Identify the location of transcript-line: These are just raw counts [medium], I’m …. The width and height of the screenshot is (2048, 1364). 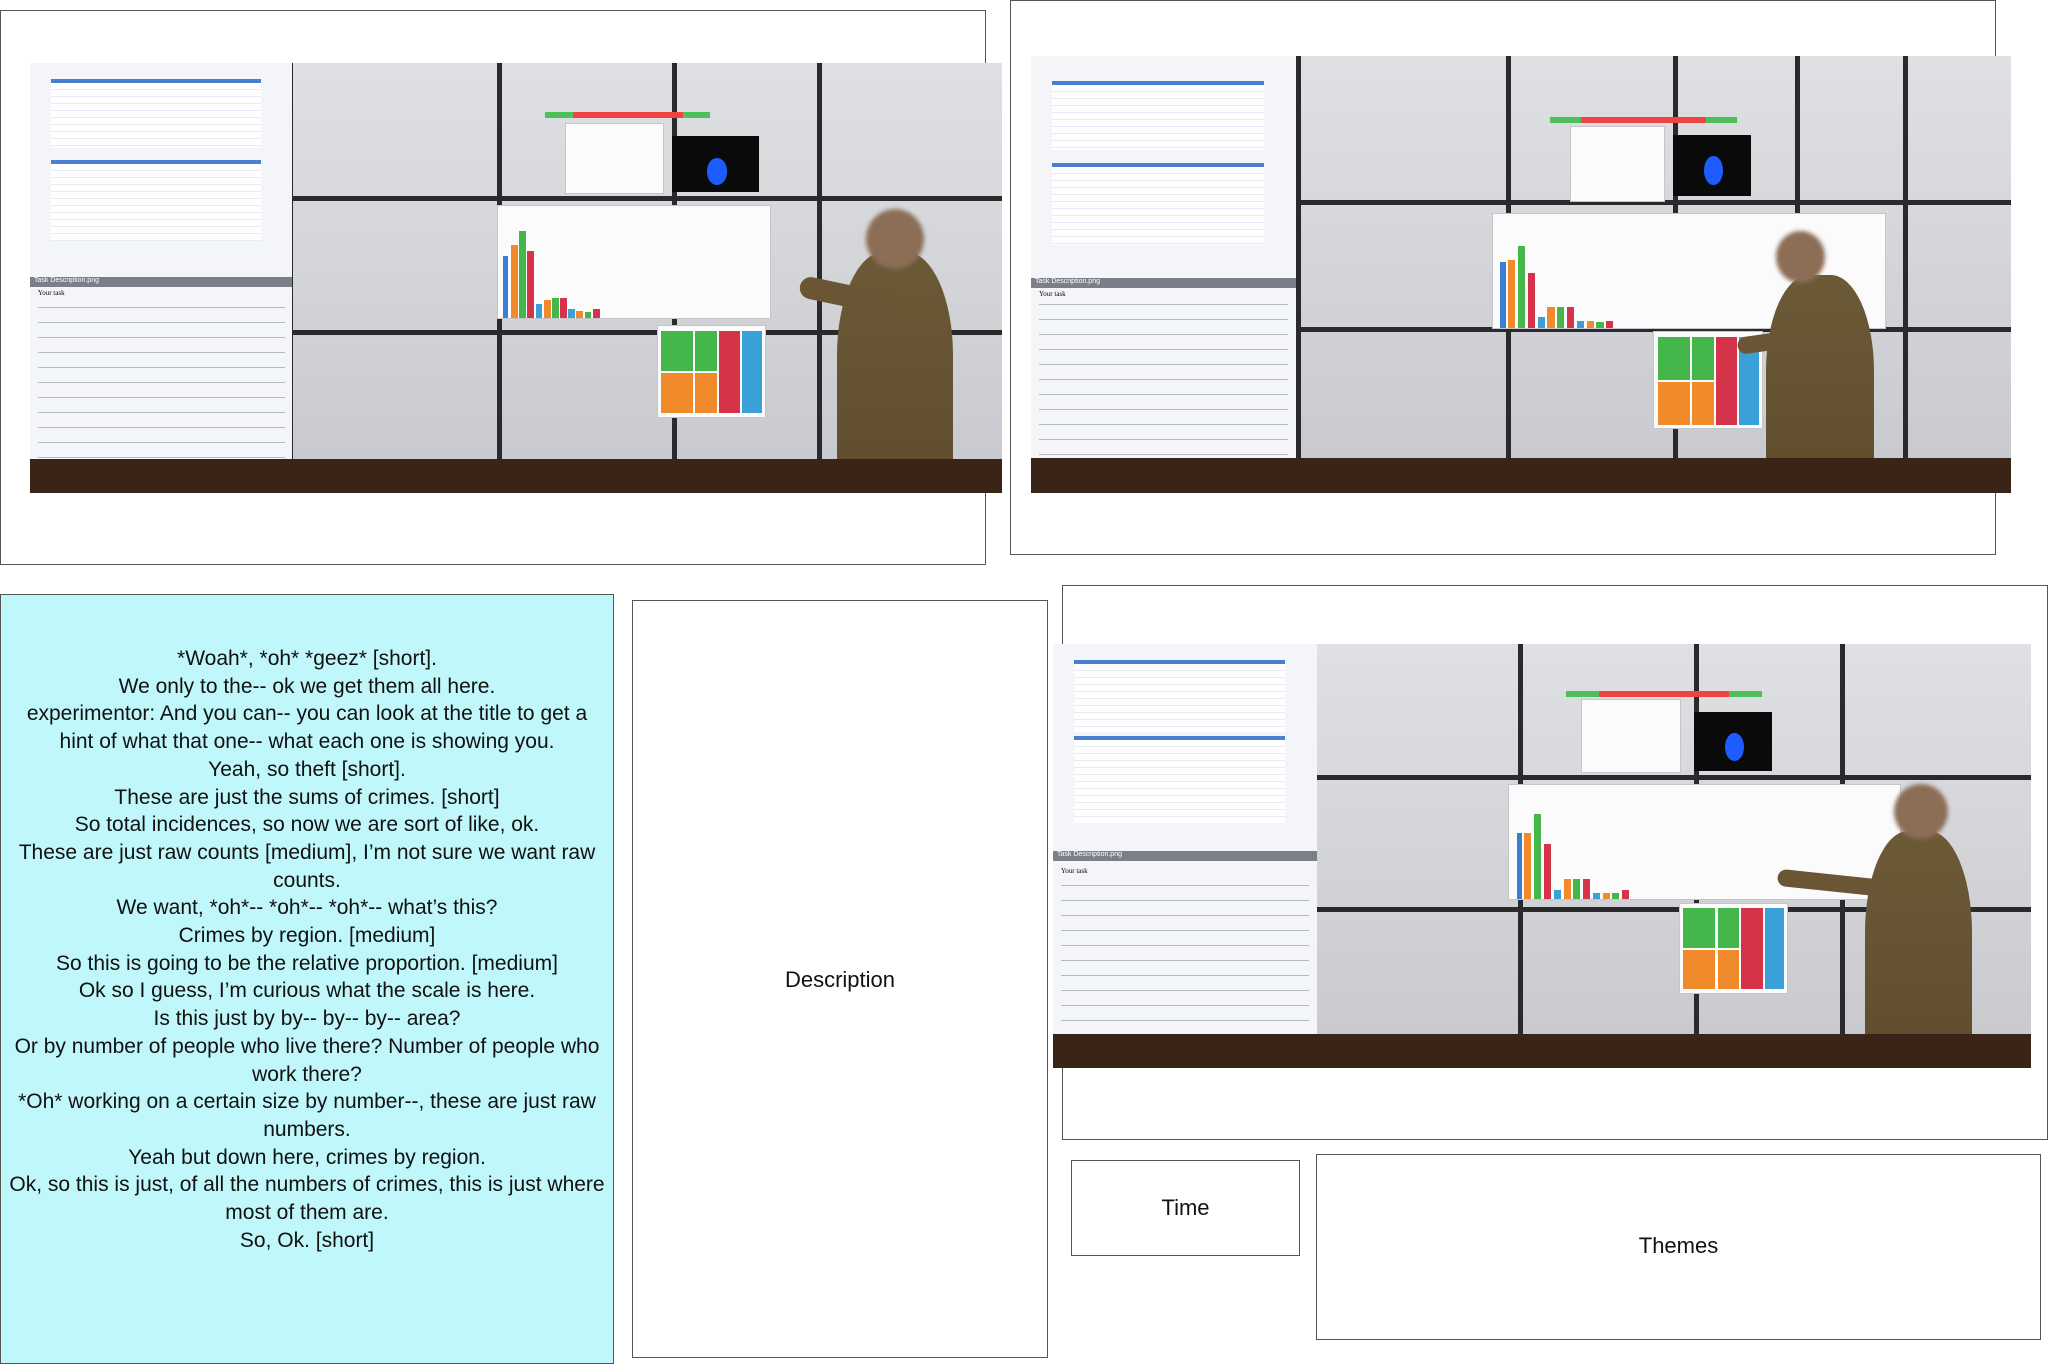
(307, 866).